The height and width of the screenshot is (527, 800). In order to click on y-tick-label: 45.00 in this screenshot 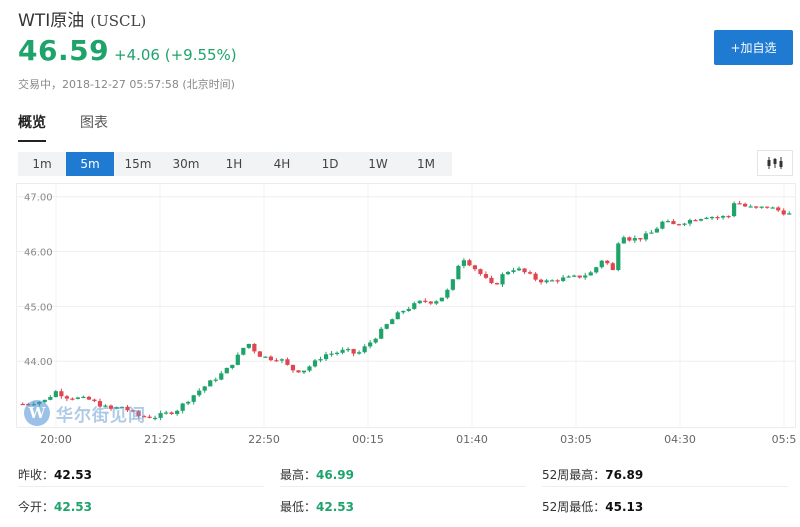, I will do `click(38, 307)`.